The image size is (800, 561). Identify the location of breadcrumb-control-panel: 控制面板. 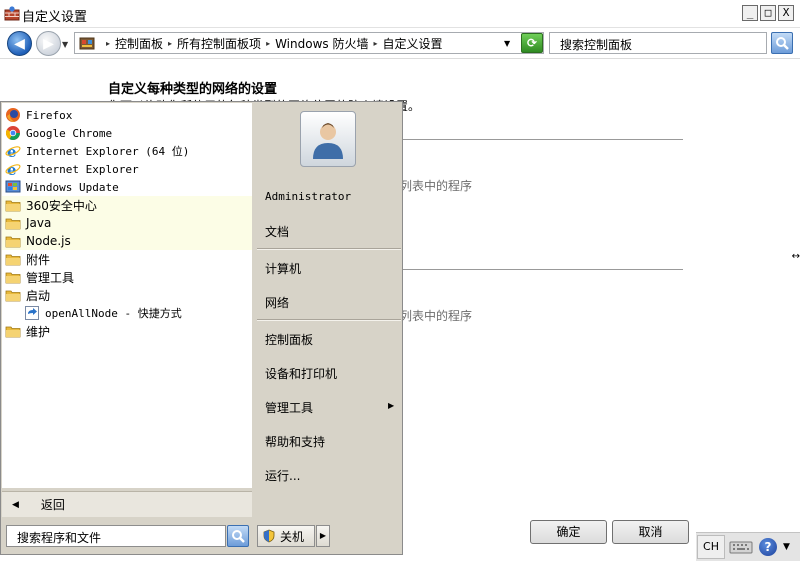
(139, 43).